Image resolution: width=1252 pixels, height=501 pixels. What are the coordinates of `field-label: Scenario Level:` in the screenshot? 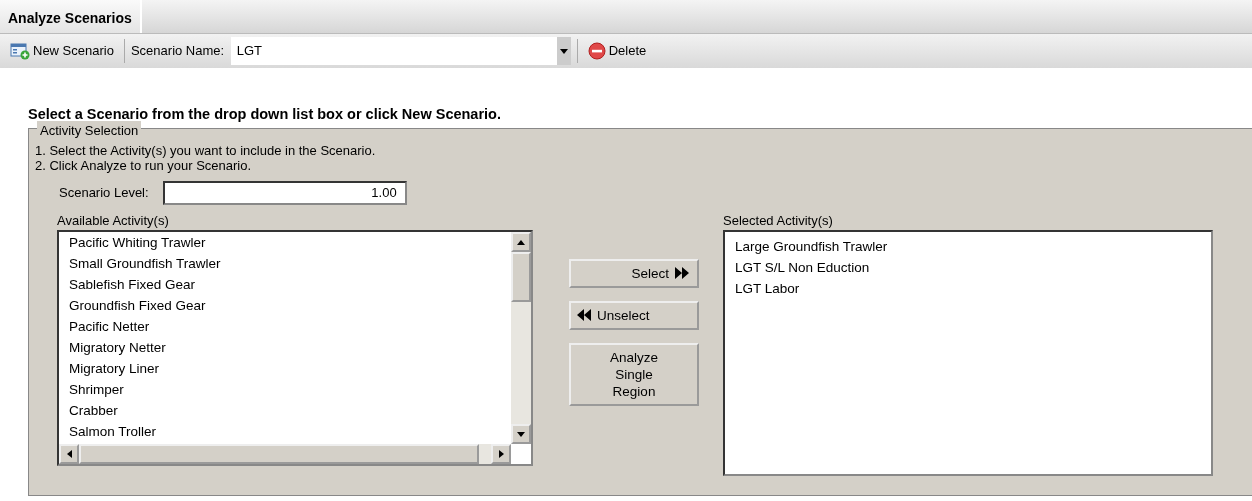 It's located at (104, 193).